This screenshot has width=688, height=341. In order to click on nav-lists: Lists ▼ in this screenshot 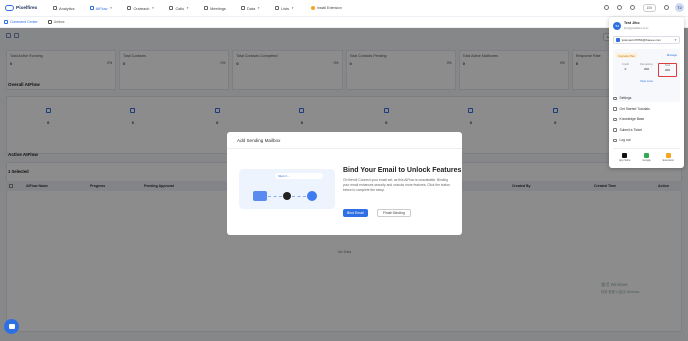, I will do `click(284, 8)`.